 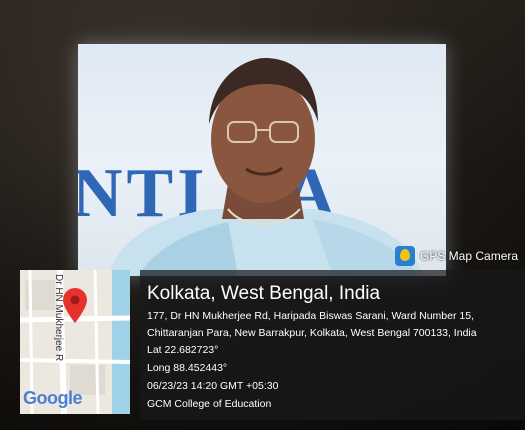 What do you see at coordinates (405, 256) in the screenshot?
I see `map-pin-icon` at bounding box center [405, 256].